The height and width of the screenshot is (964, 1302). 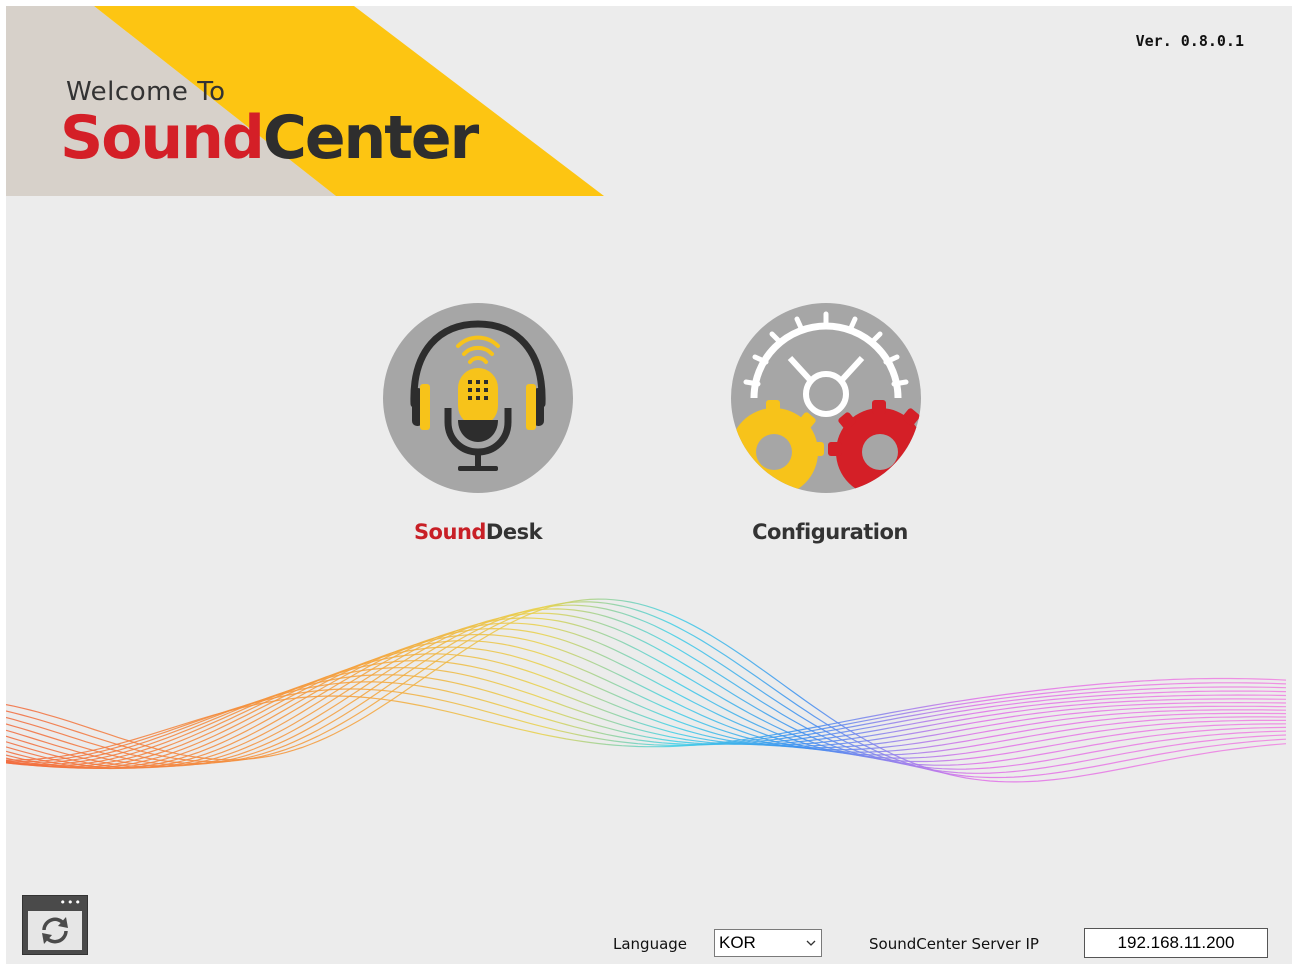 I want to click on sounddesk-tile: SoundDesk, so click(x=478, y=427).